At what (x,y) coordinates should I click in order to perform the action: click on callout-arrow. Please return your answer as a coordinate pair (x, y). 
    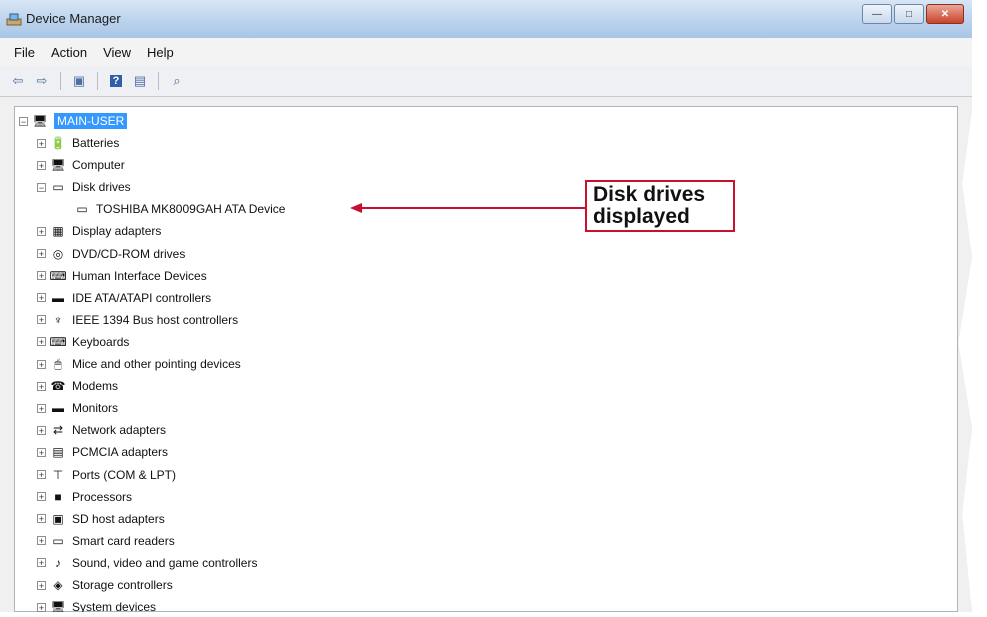
    Looking at the image, I should click on (467, 208).